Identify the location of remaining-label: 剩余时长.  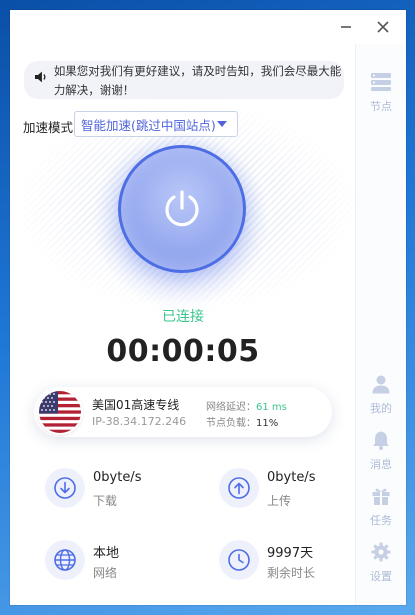
(291, 573).